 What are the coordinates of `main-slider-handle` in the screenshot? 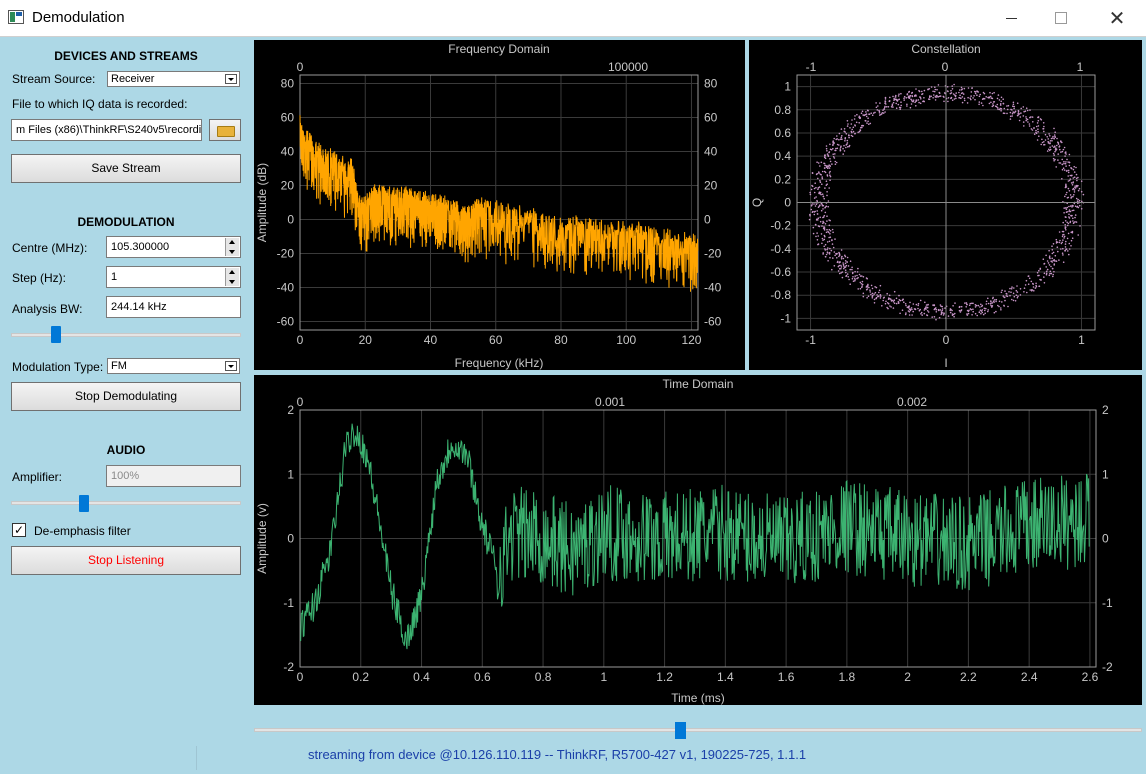 It's located at (680, 730).